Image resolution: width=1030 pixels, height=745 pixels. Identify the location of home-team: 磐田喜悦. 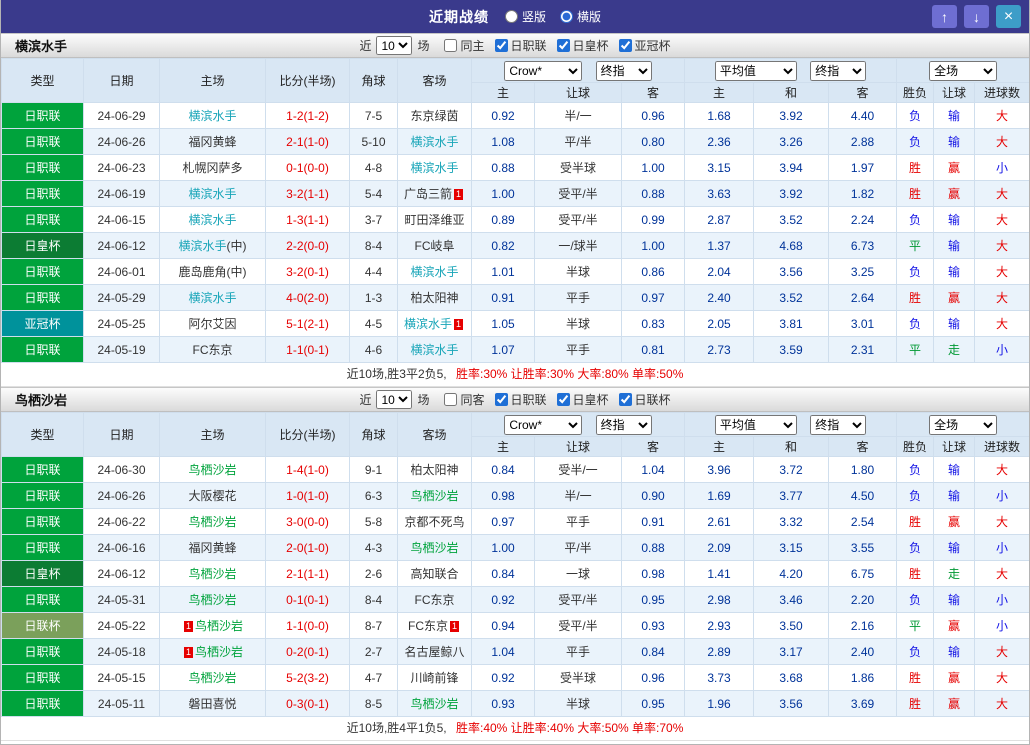
(212, 703).